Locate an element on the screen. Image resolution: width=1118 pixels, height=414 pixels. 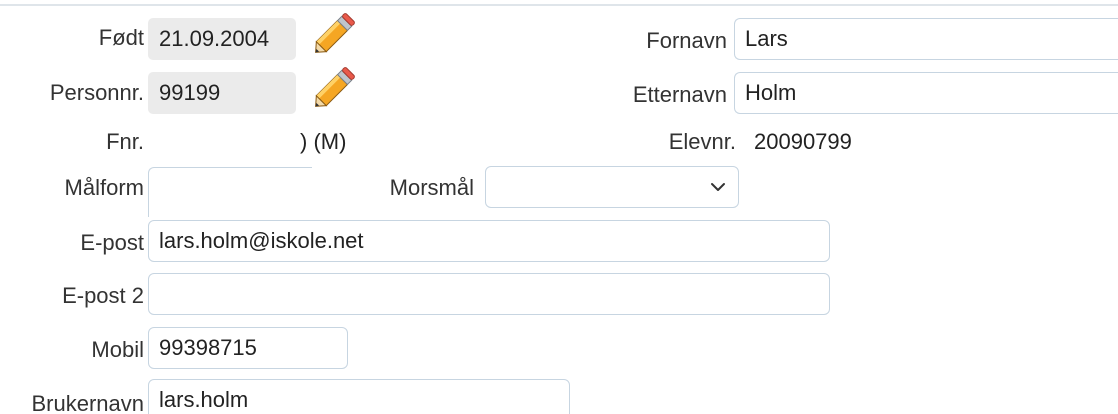
morsmal-label: Morsmål is located at coordinates (431, 187).